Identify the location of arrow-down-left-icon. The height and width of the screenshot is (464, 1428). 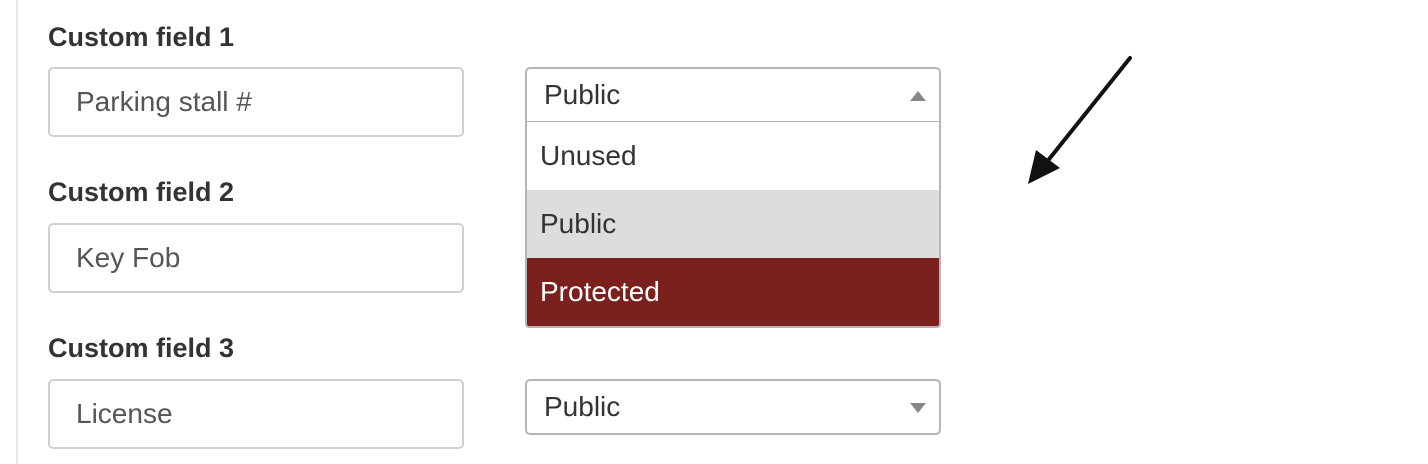
(1080, 120).